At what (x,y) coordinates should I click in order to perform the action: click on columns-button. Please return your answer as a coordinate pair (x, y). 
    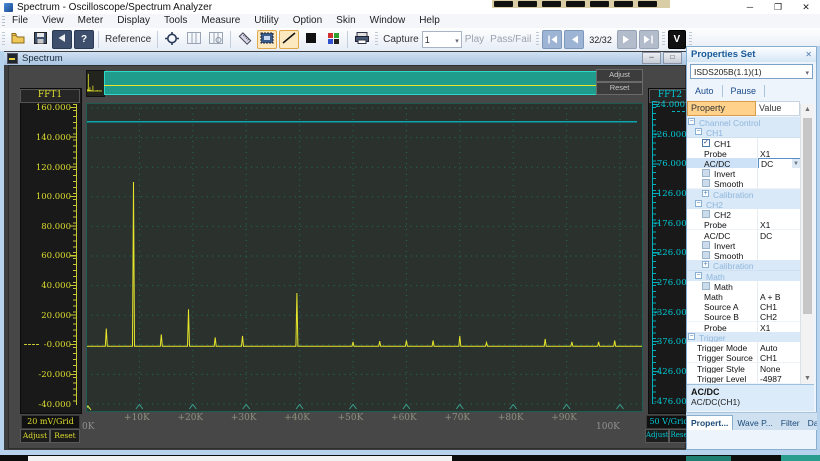
    Looking at the image, I should click on (194, 39).